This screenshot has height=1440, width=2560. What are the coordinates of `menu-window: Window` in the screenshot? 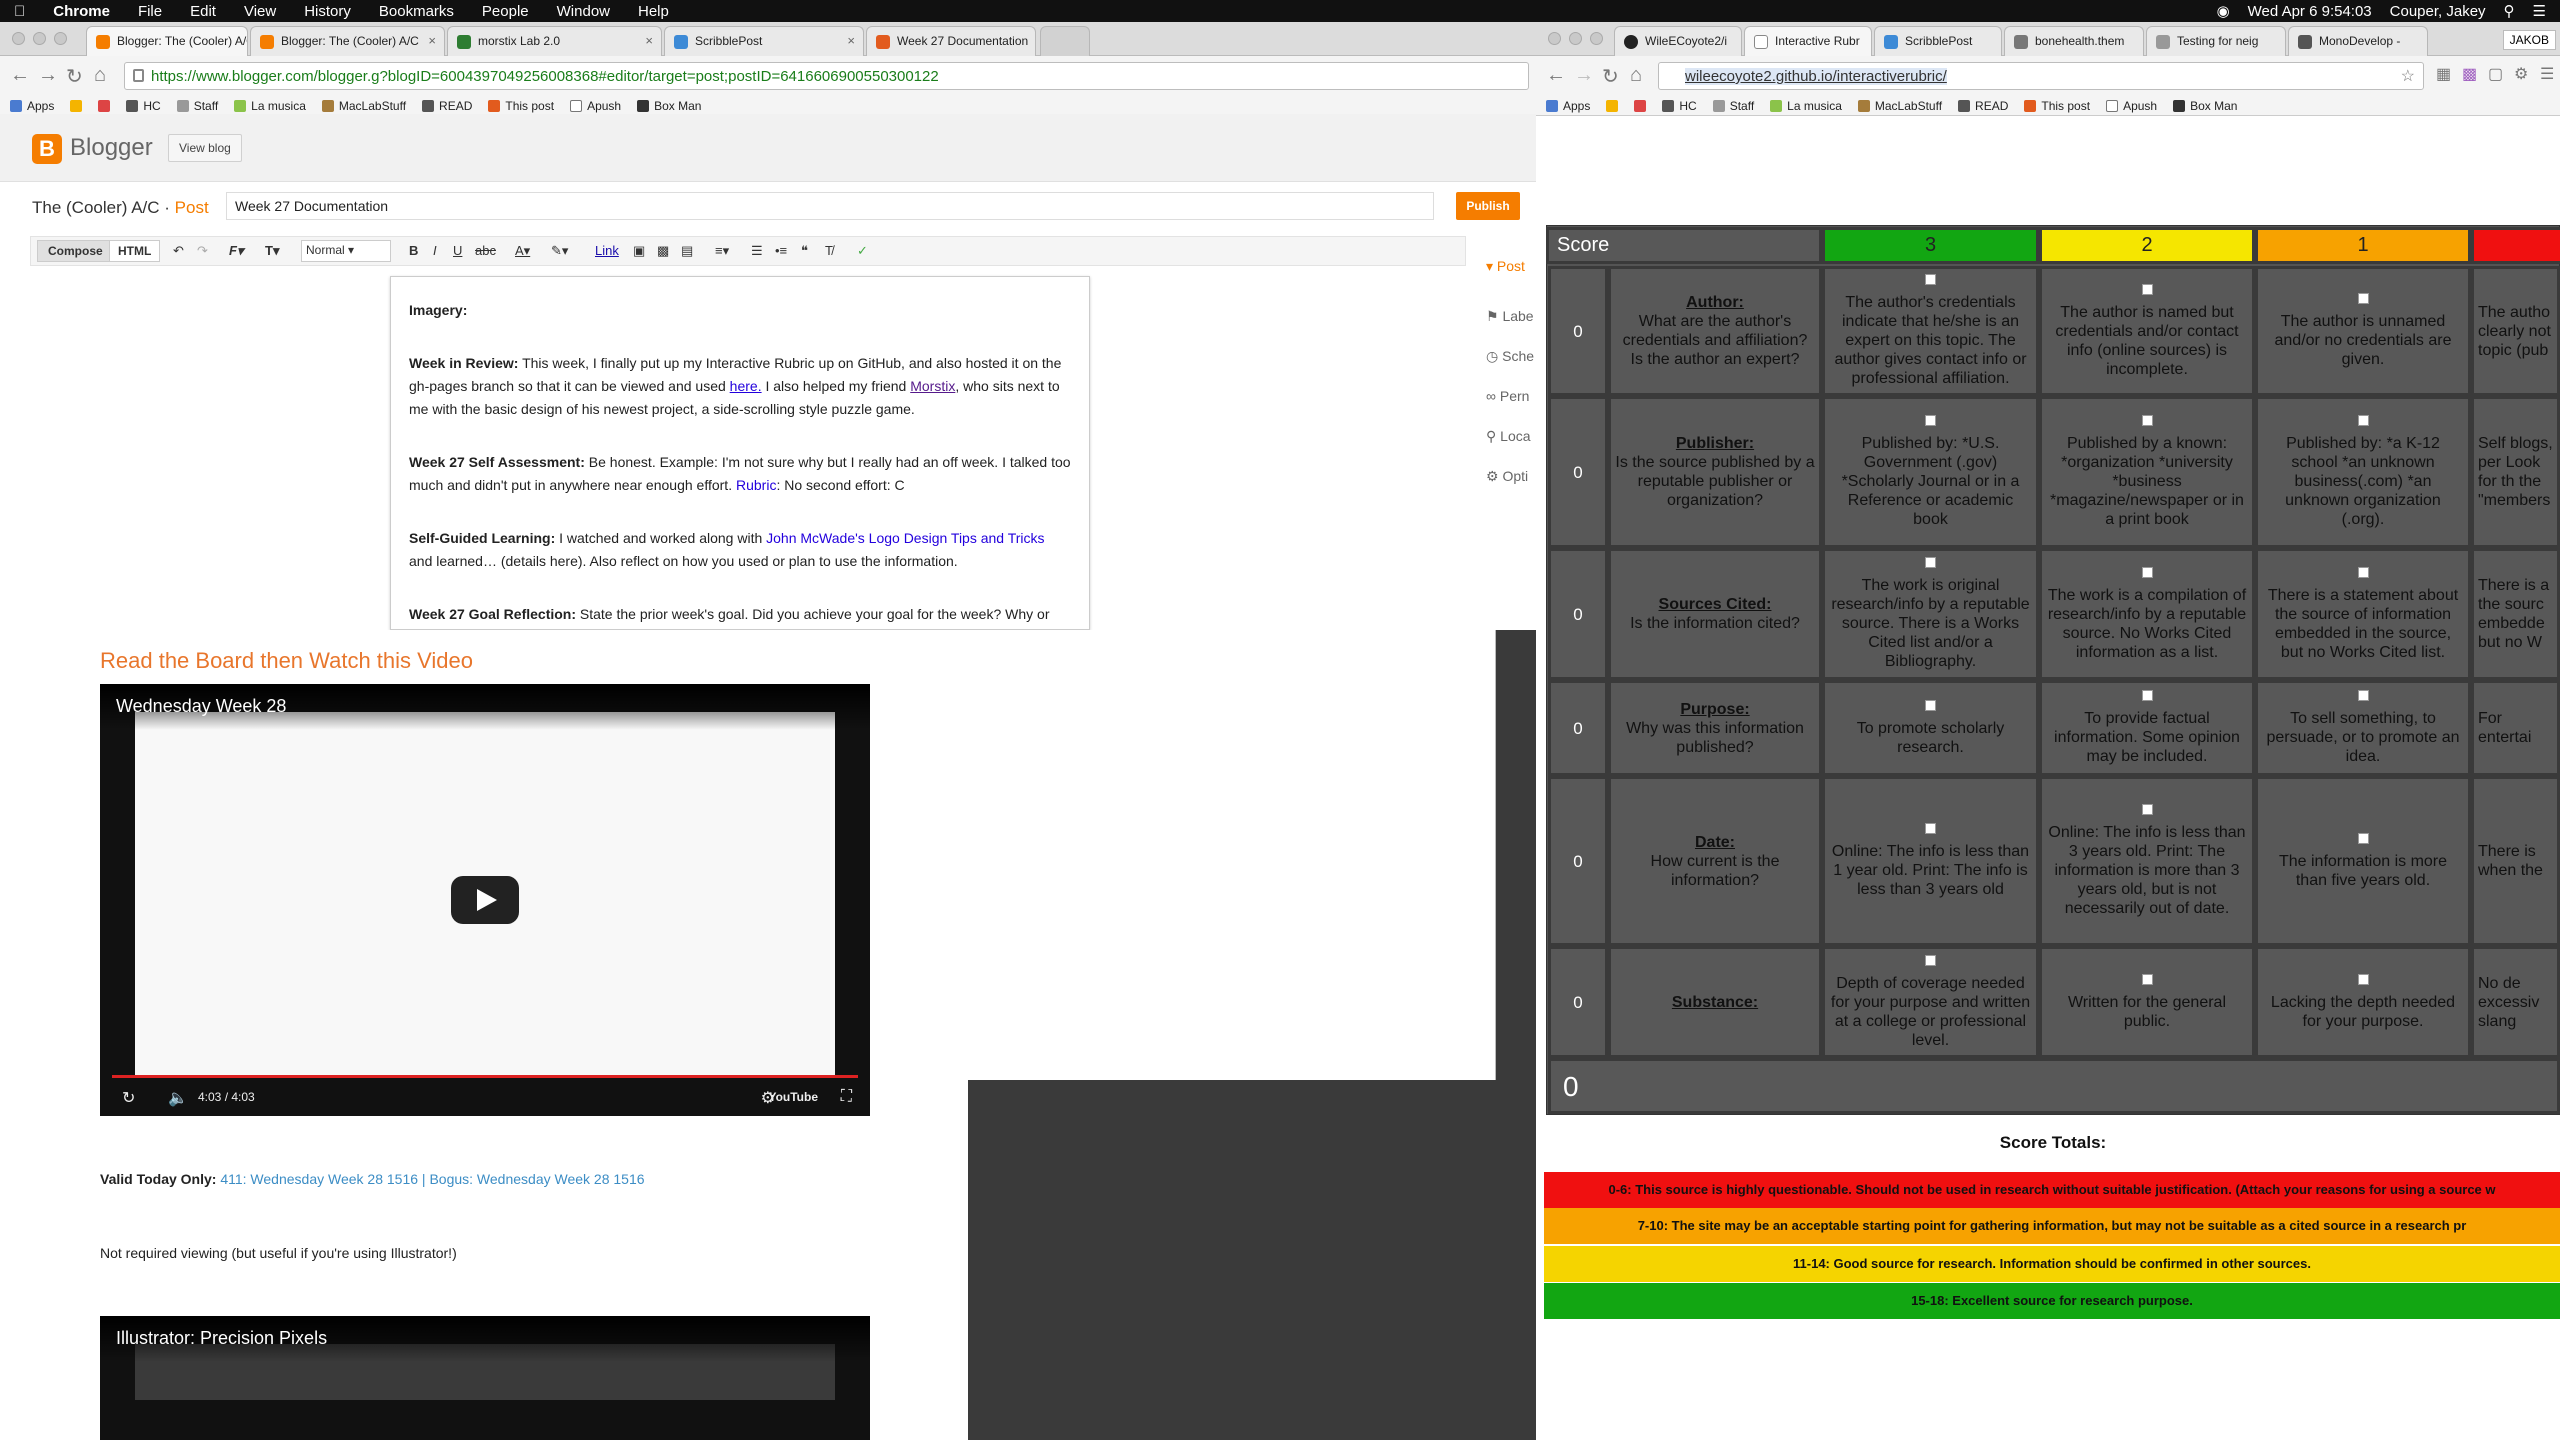 It's located at (583, 11).